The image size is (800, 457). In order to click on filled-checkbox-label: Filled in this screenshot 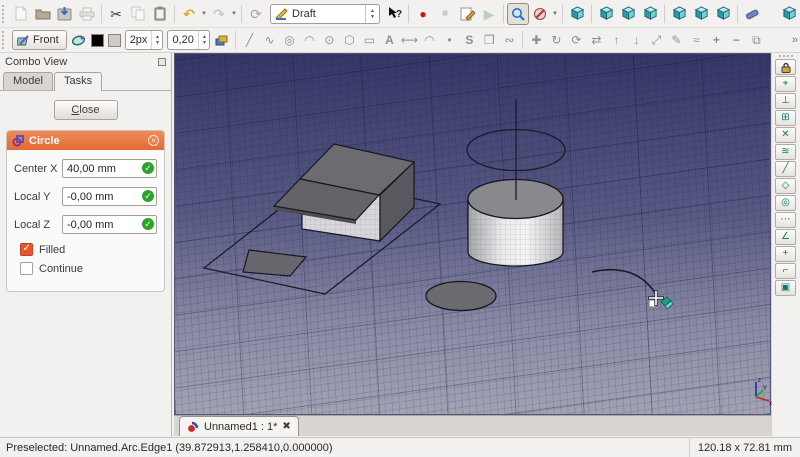, I will do `click(52, 249)`.